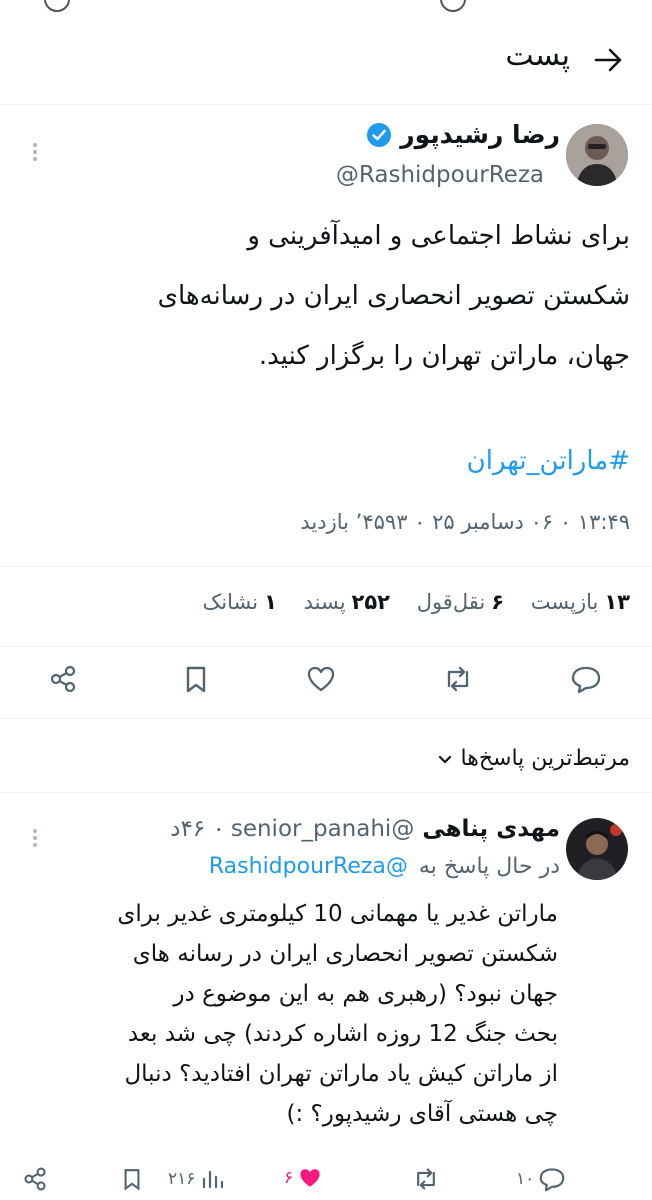  I want to click on chevron-down-icon, so click(445, 759).